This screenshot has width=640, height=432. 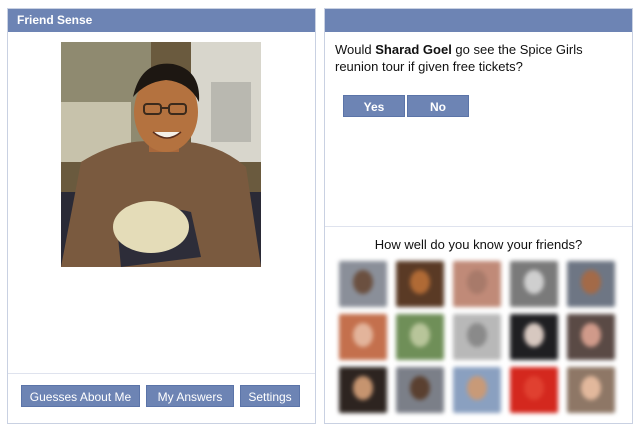 What do you see at coordinates (438, 106) in the screenshot?
I see `no-button: No` at bounding box center [438, 106].